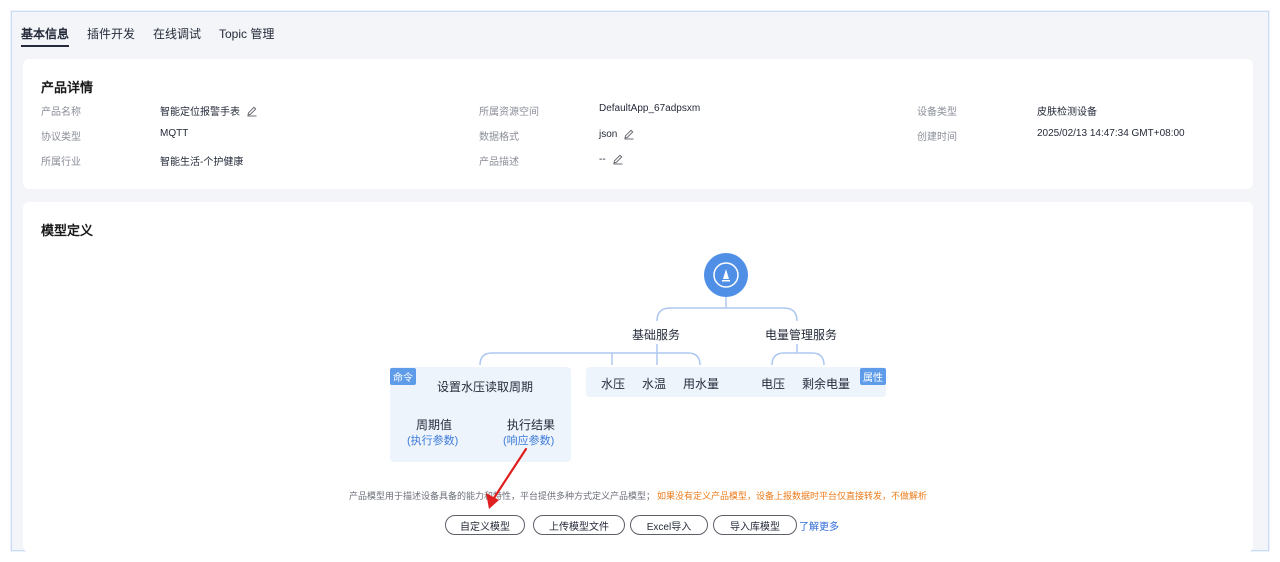 This screenshot has width=1280, height=562. I want to click on model-definition-title: 模型定义, so click(67, 230).